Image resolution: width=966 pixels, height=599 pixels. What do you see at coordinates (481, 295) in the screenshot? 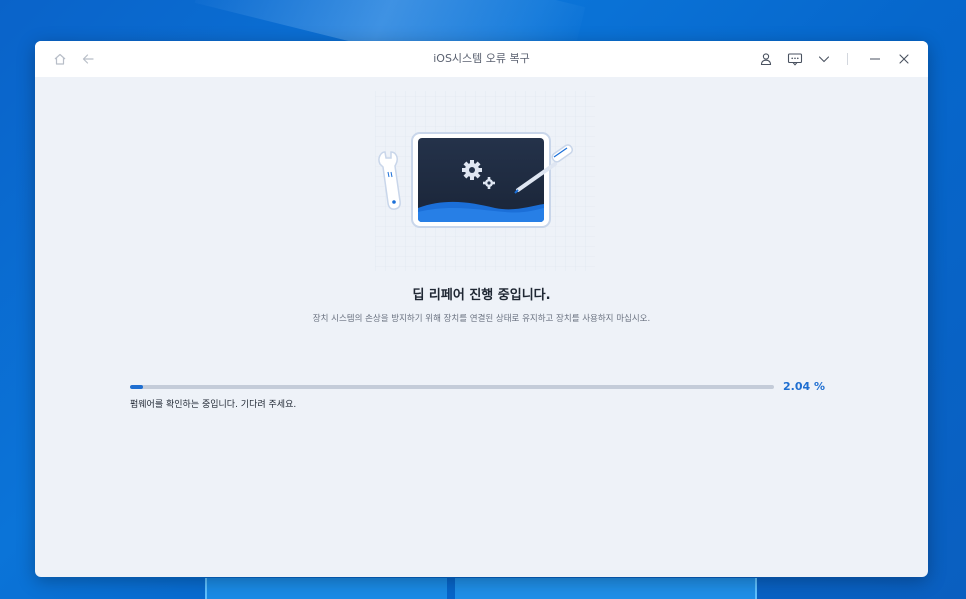
I see `page-title: 딥 리페어 진행 중입니다.` at bounding box center [481, 295].